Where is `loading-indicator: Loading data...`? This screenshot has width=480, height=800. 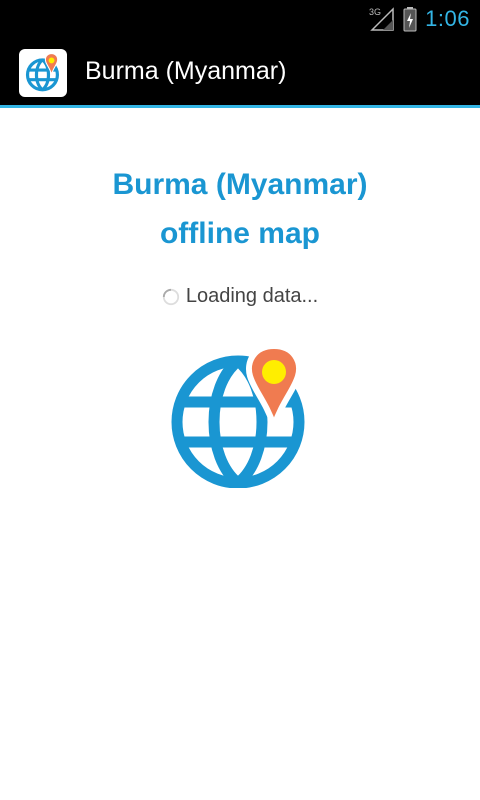
loading-indicator: Loading data... is located at coordinates (240, 296).